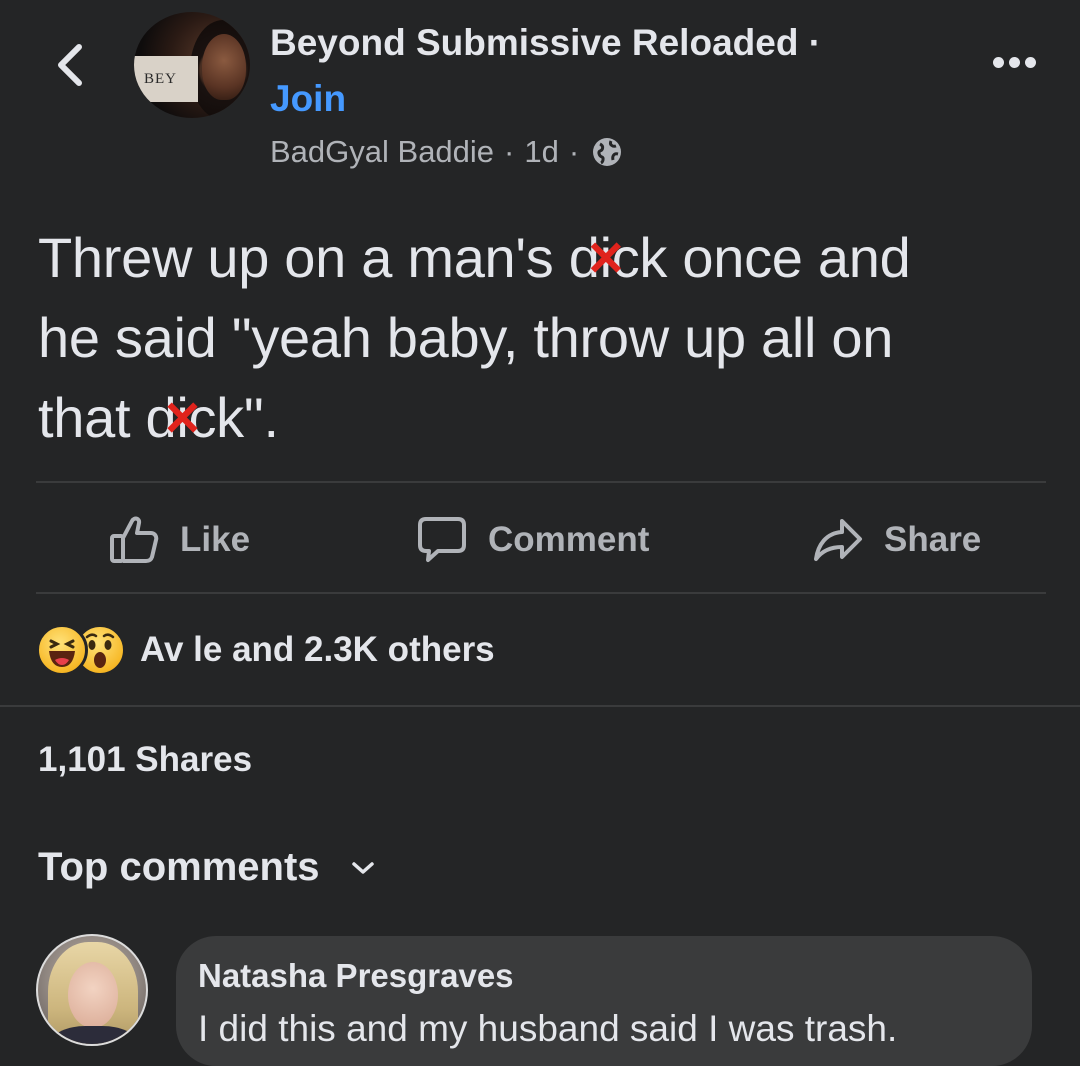  What do you see at coordinates (145, 760) in the screenshot?
I see `shares-count: 1,101 Shares` at bounding box center [145, 760].